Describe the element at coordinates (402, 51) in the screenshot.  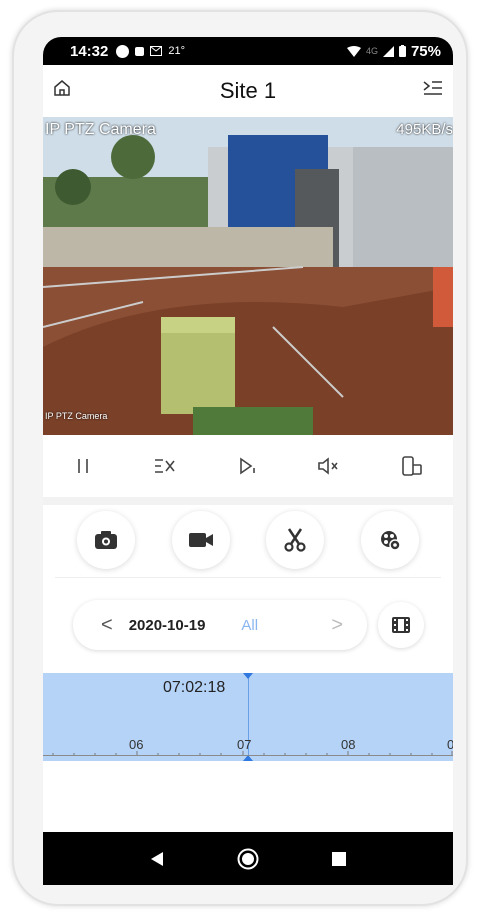
I see `battery-icon` at that location.